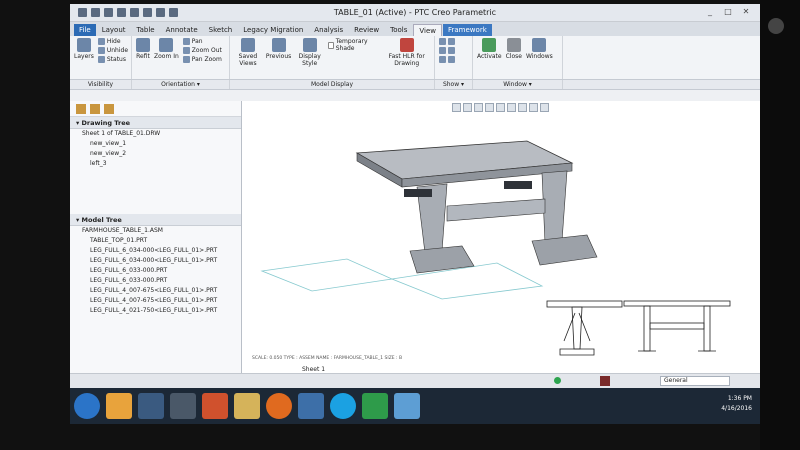 The height and width of the screenshot is (450, 800). Describe the element at coordinates (605, 381) in the screenshot. I see `selection-filter-icon` at that location.